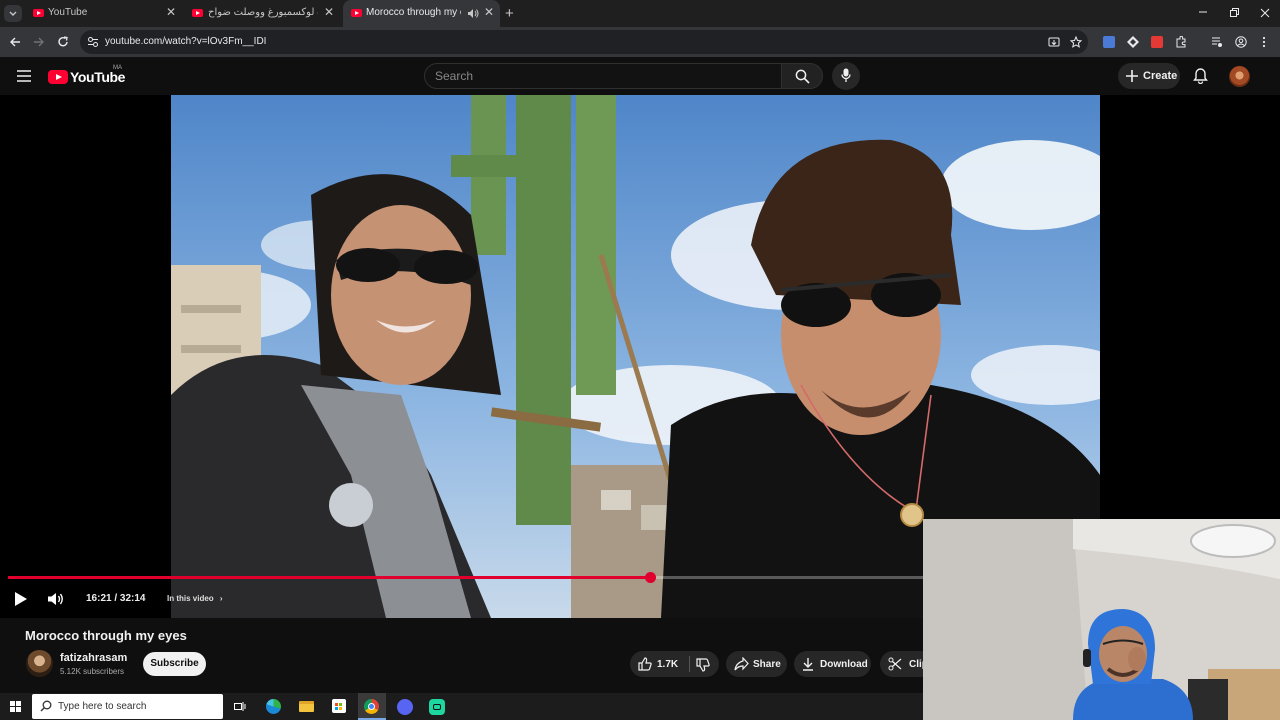 This screenshot has width=1280, height=720. I want to click on video-title: Morocco through my eyes, so click(106, 635).